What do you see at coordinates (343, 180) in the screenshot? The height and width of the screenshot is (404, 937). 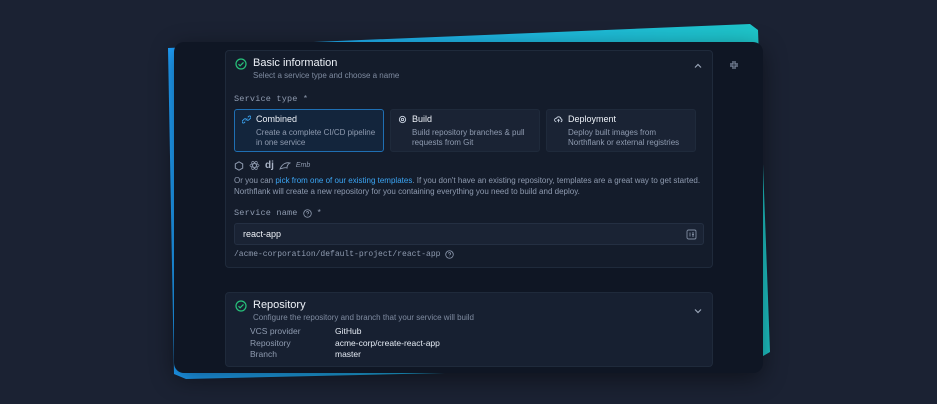 I see `templates-link: pick from one of our existing templates` at bounding box center [343, 180].